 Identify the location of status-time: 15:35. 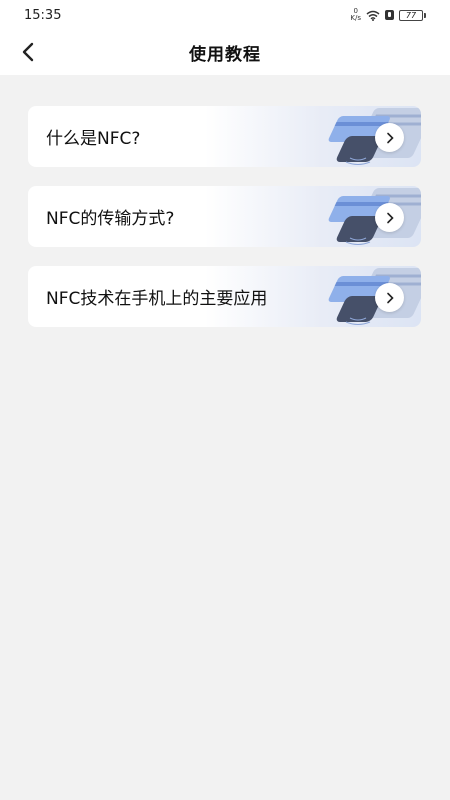
(43, 15).